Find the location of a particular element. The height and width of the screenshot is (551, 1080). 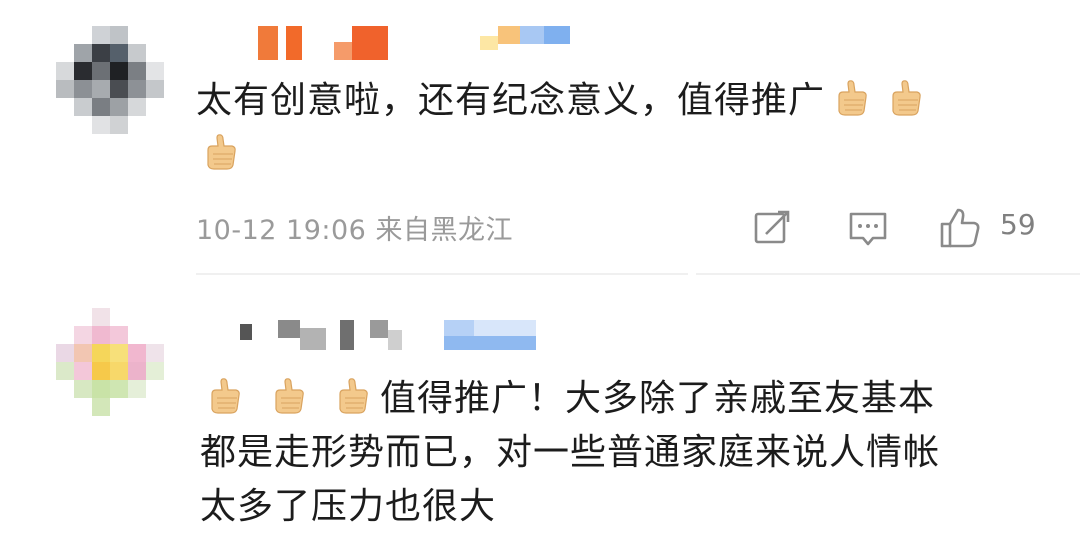

comment-text-line: 值得推广！大多除了亲戚至友基本 is located at coordinates (658, 398).